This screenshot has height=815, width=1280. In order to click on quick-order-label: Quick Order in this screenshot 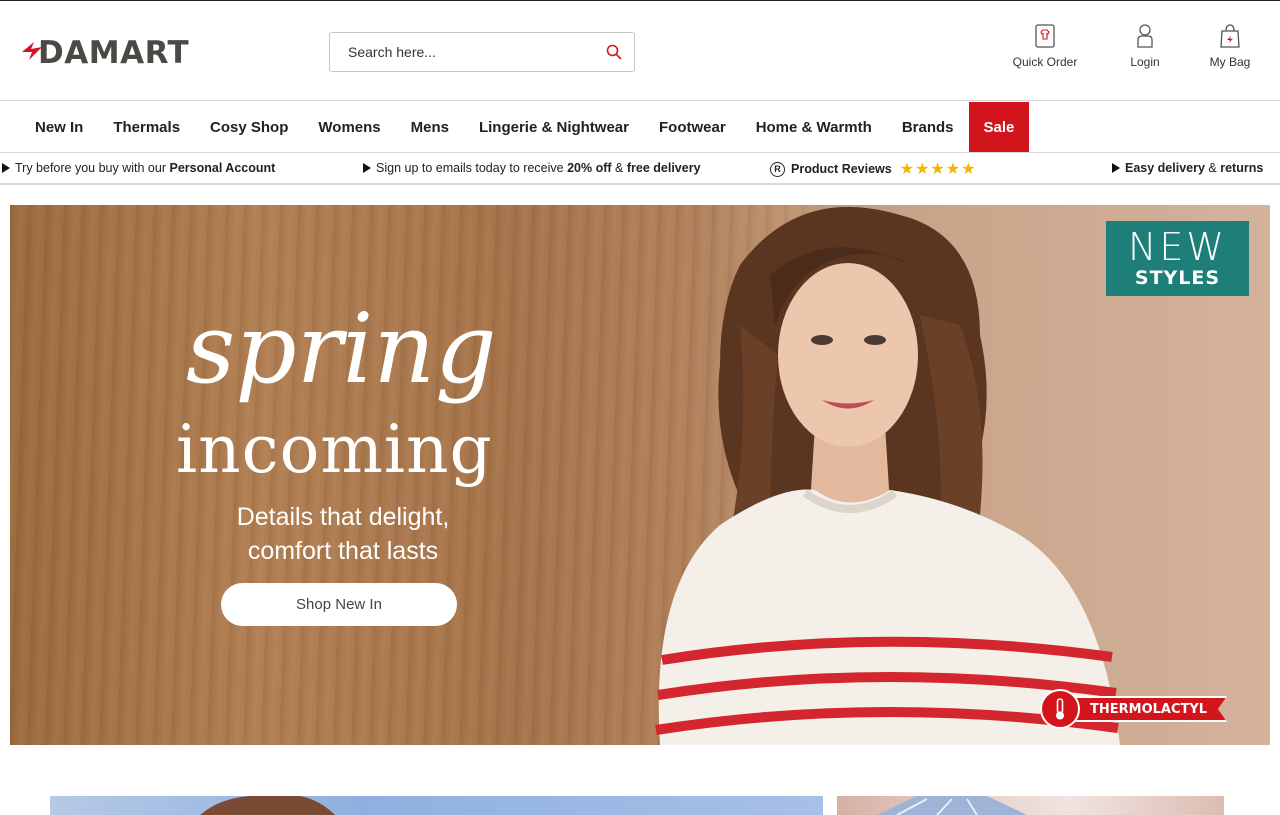, I will do `click(1045, 62)`.